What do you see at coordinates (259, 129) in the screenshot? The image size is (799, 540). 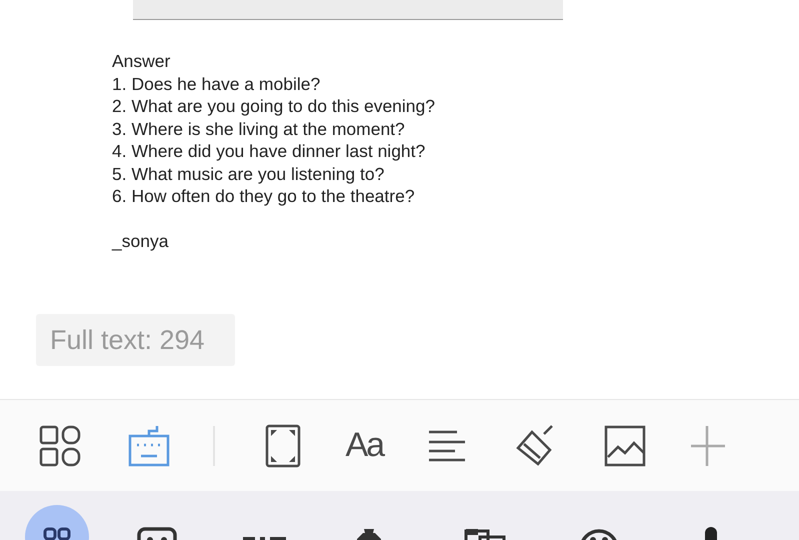 I see `text-line: 3. Where is she living at the moment?` at bounding box center [259, 129].